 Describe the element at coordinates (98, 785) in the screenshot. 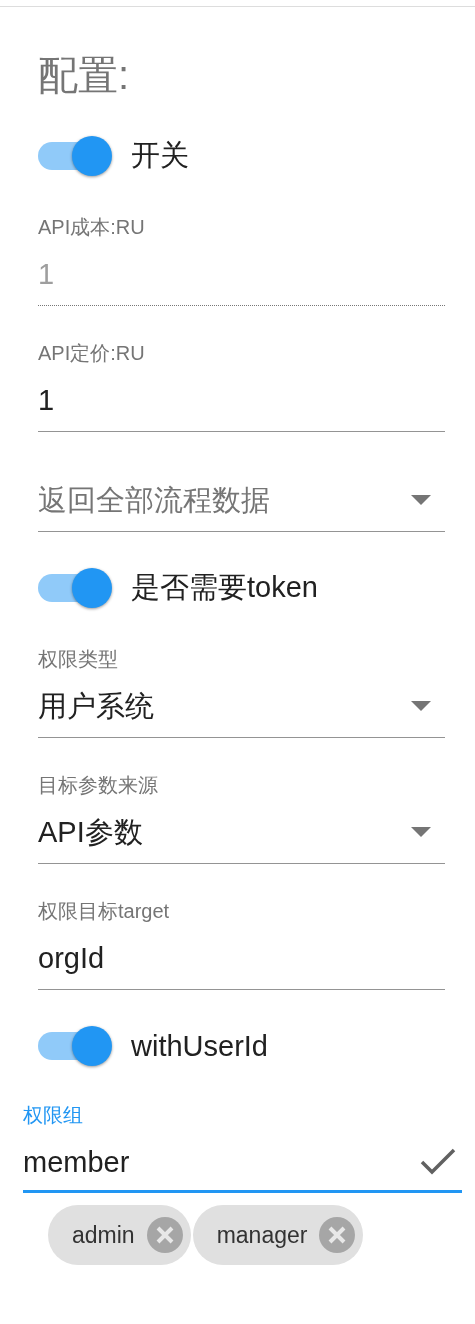

I see `field-label: 目标参数来源` at that location.